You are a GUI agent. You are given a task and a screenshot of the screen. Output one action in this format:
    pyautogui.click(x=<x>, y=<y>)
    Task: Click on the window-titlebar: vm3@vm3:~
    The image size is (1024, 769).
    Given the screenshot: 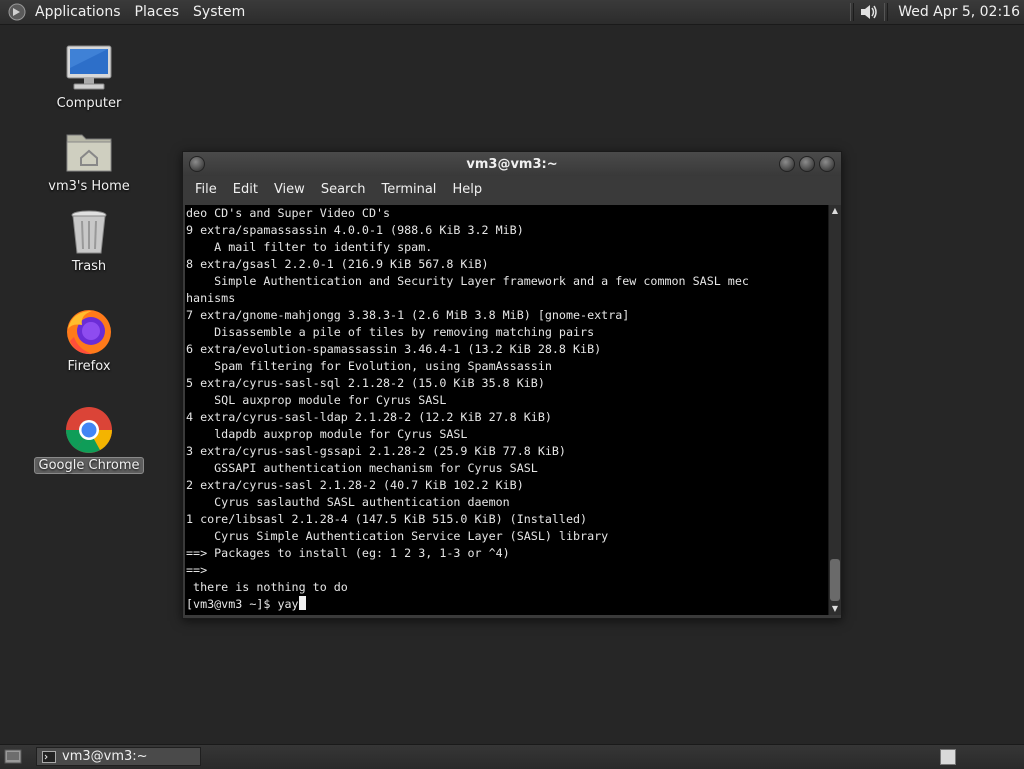 What is the action you would take?
    pyautogui.click(x=512, y=164)
    